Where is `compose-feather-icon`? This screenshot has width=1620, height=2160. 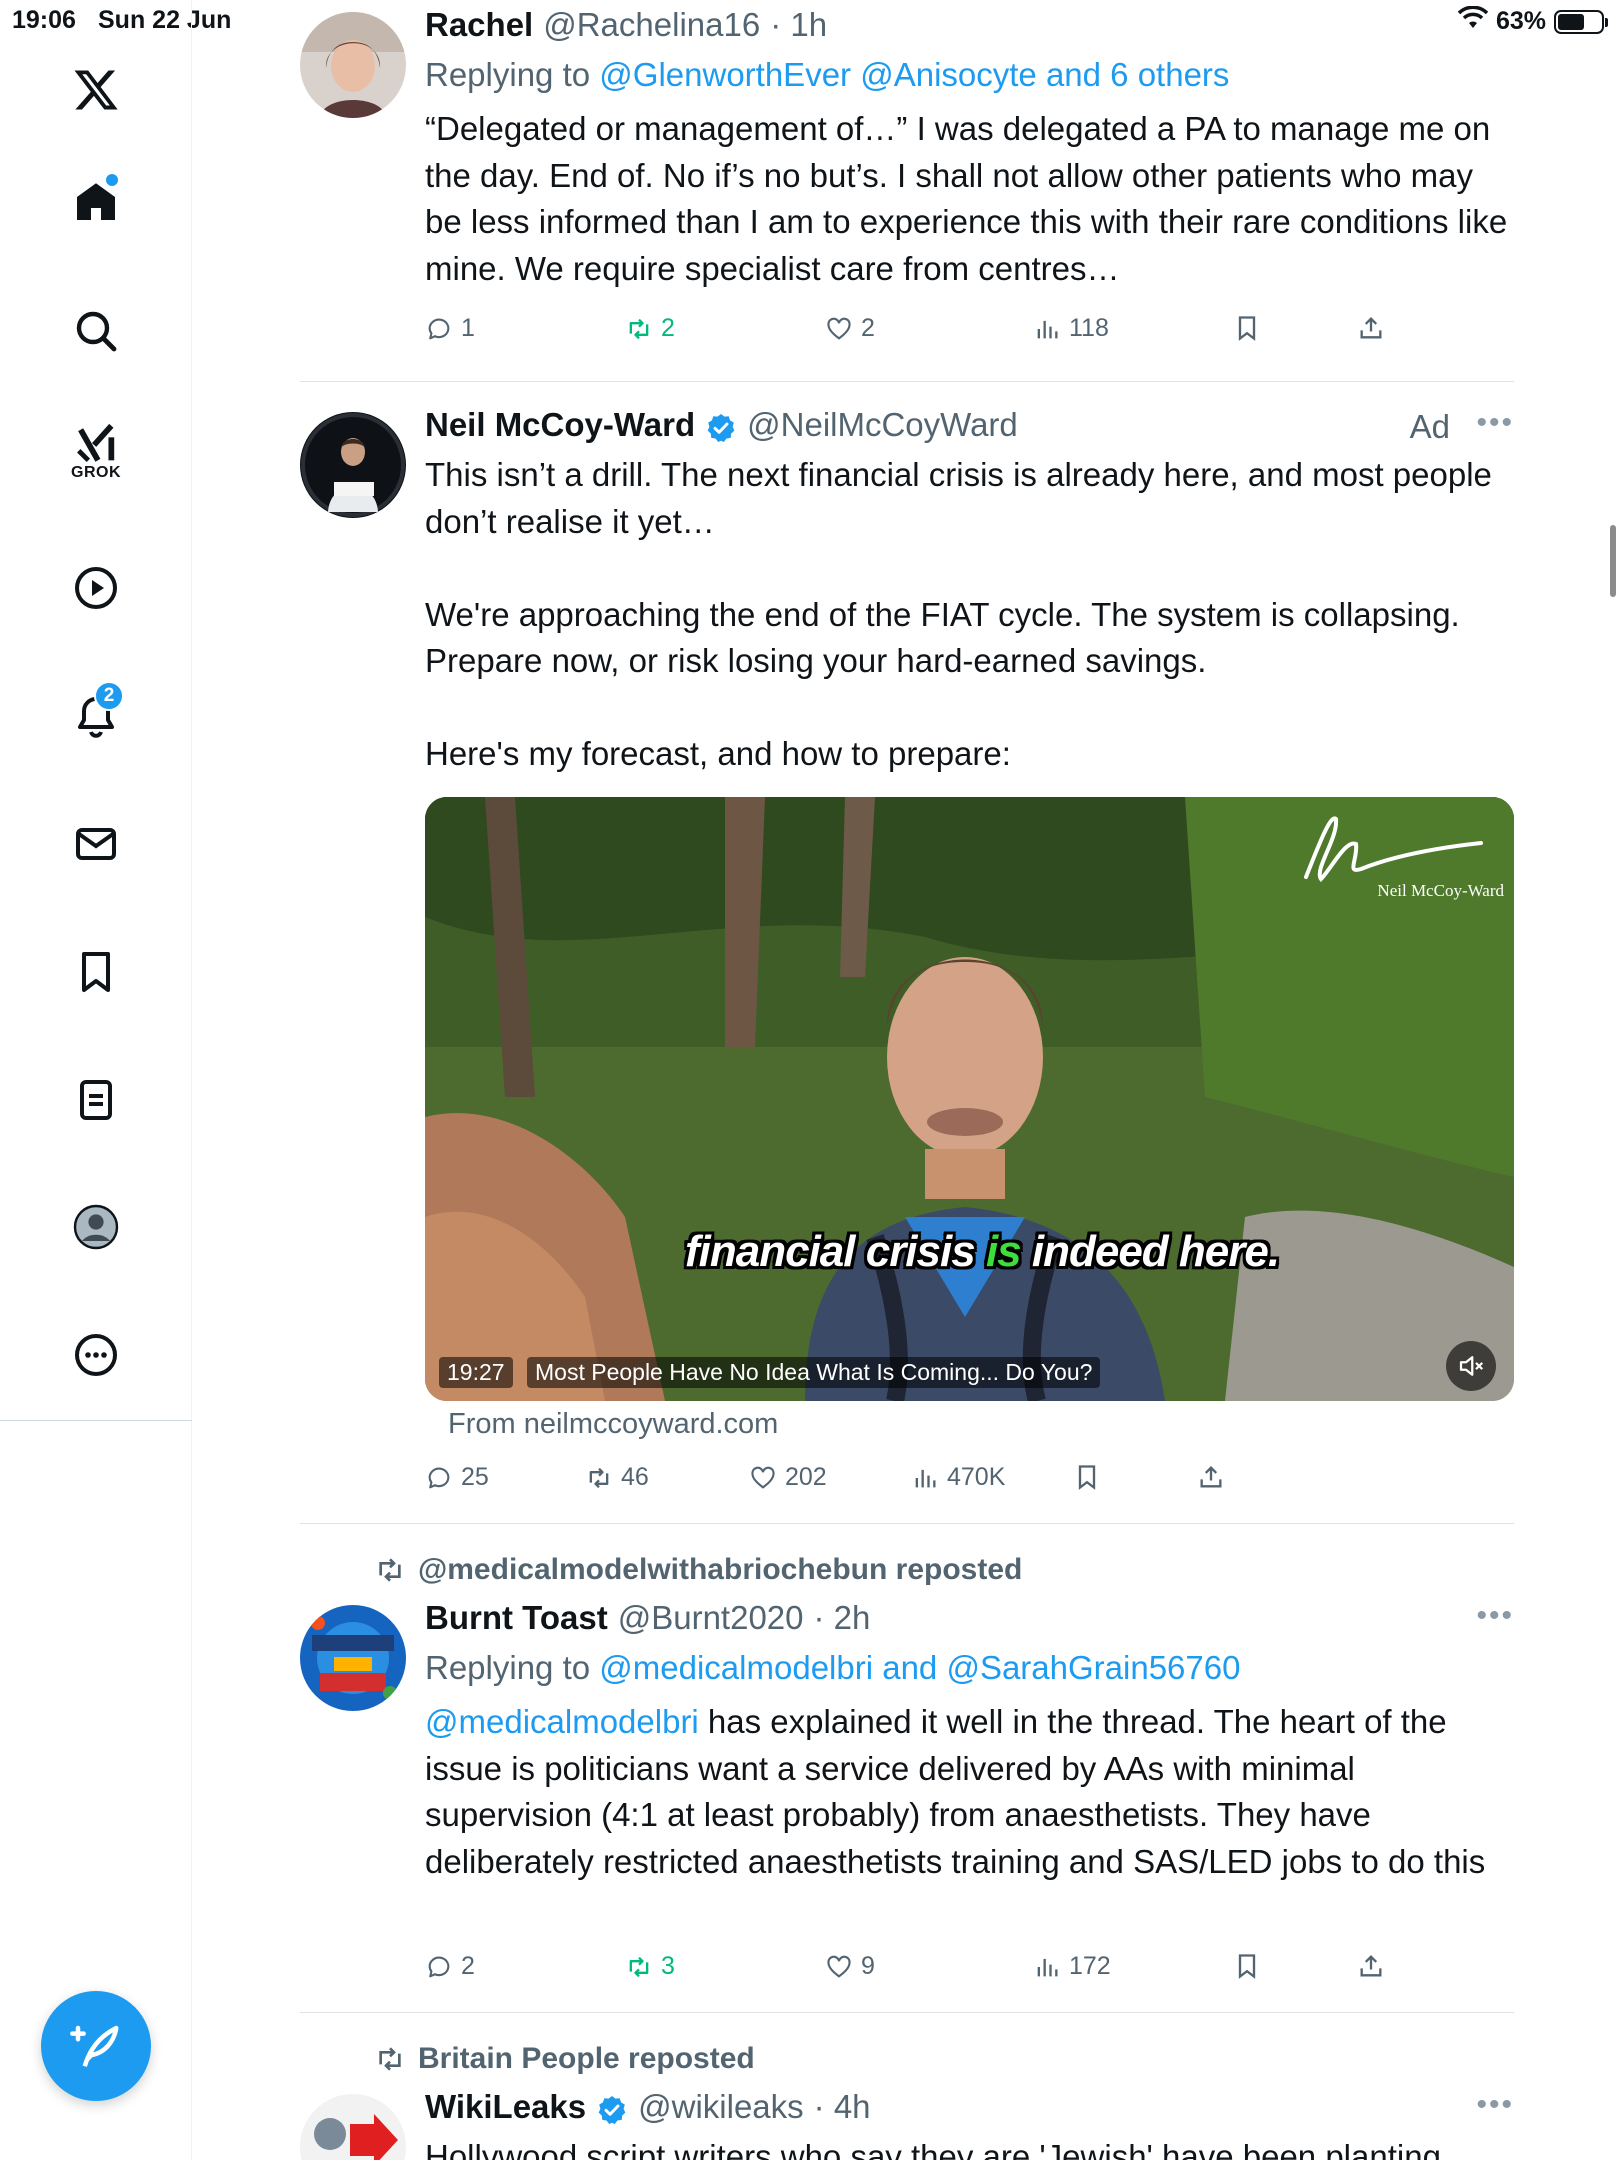
compose-feather-icon is located at coordinates (94, 2046).